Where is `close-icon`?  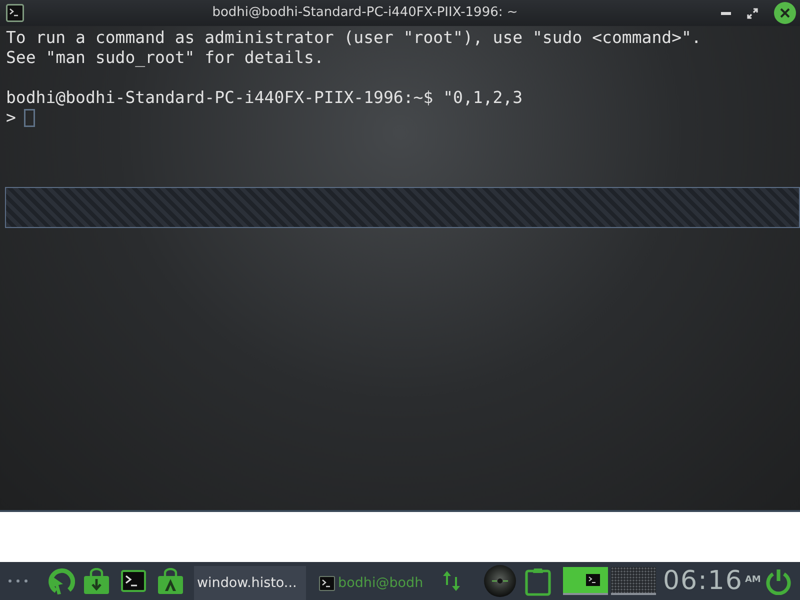 close-icon is located at coordinates (785, 13).